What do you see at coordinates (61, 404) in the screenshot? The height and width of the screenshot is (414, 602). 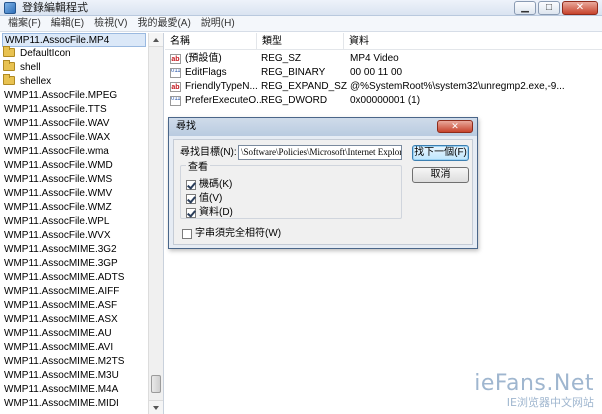 I see `tree-item: WMP11.AssocMIME.MIDI` at bounding box center [61, 404].